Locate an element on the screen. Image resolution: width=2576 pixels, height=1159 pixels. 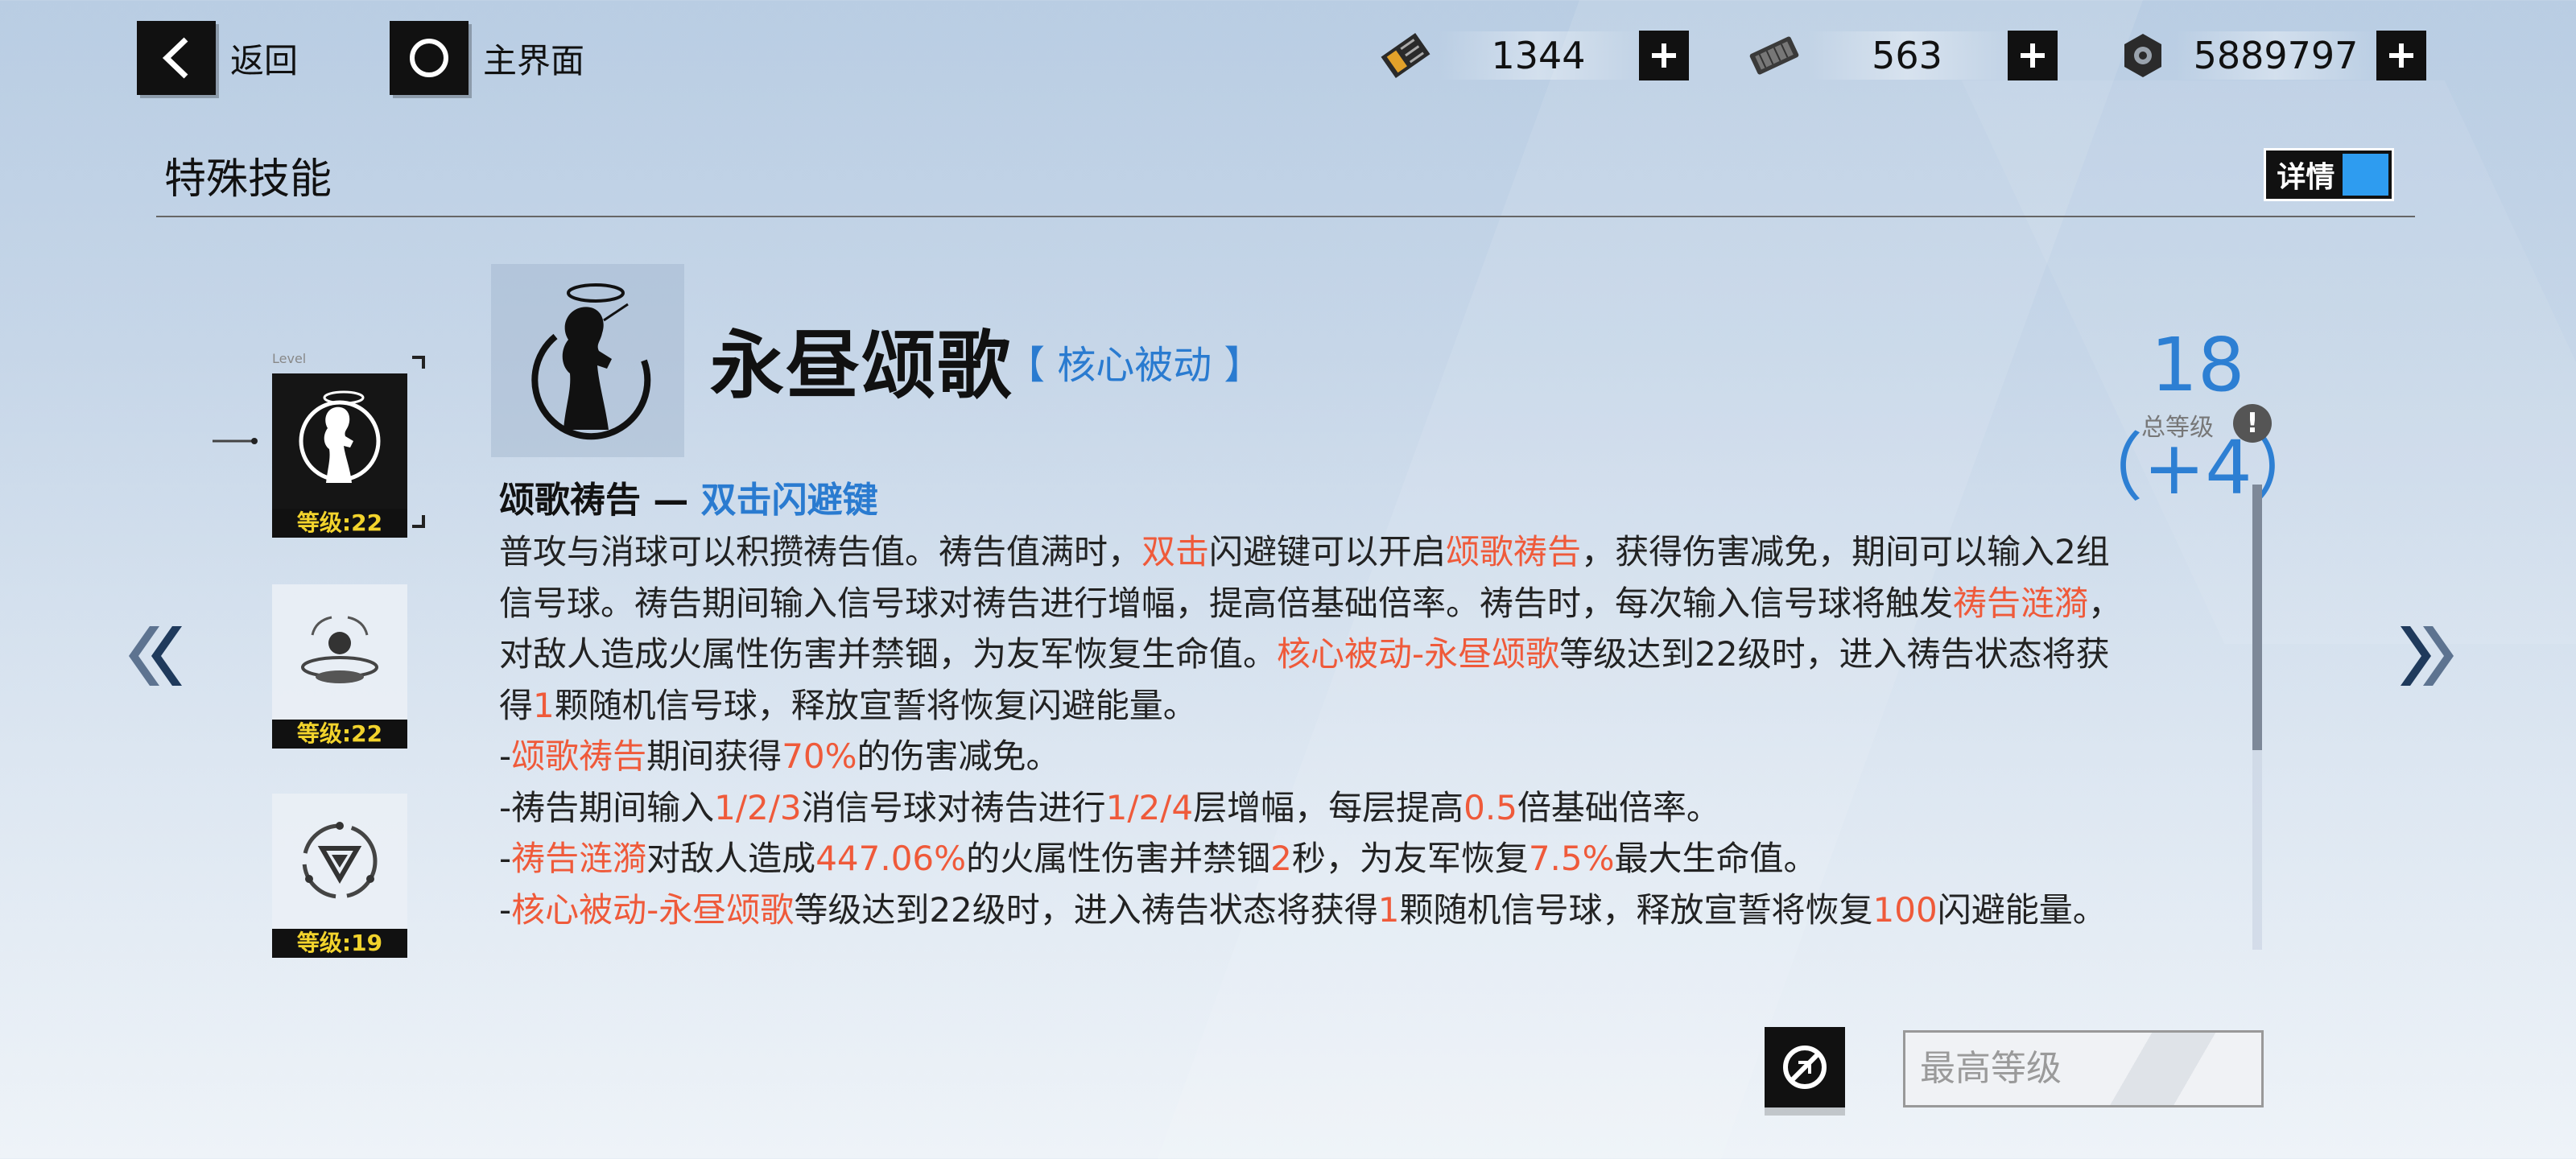
resource-value: 5889797 is located at coordinates (2275, 55).